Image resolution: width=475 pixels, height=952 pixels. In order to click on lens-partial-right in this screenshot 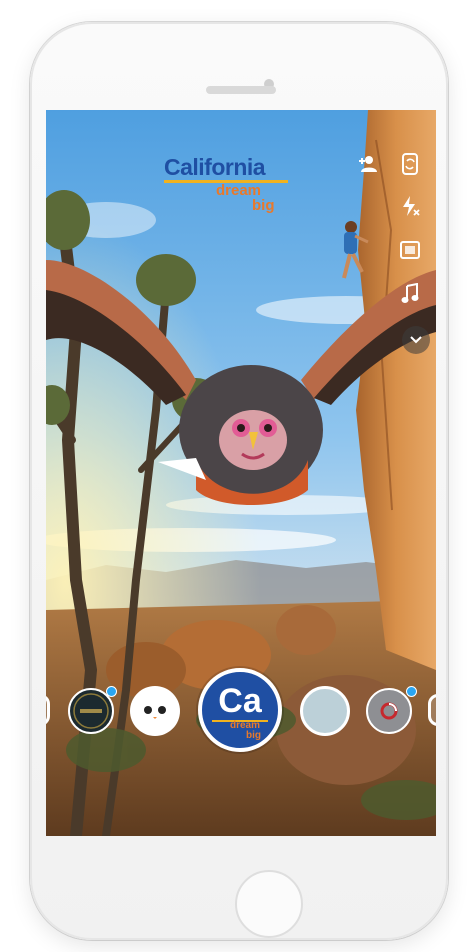, I will do `click(432, 710)`.